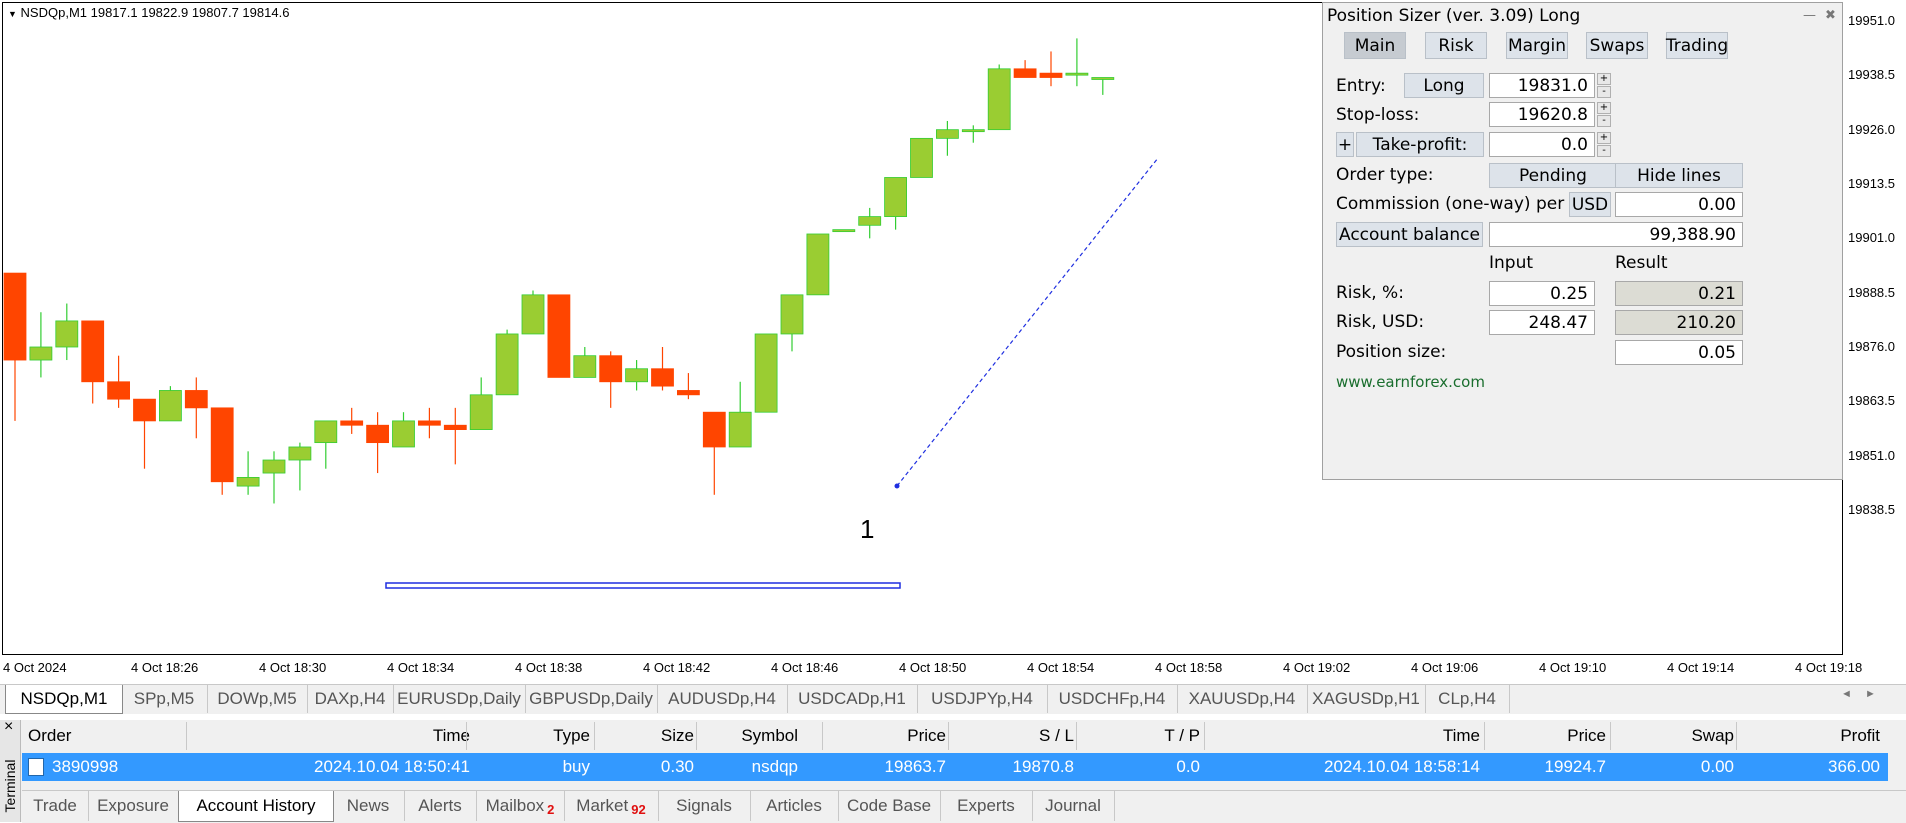 The width and height of the screenshot is (1906, 823). Describe the element at coordinates (1679, 175) in the screenshot. I see `hide-lines-button: Hide lines` at that location.